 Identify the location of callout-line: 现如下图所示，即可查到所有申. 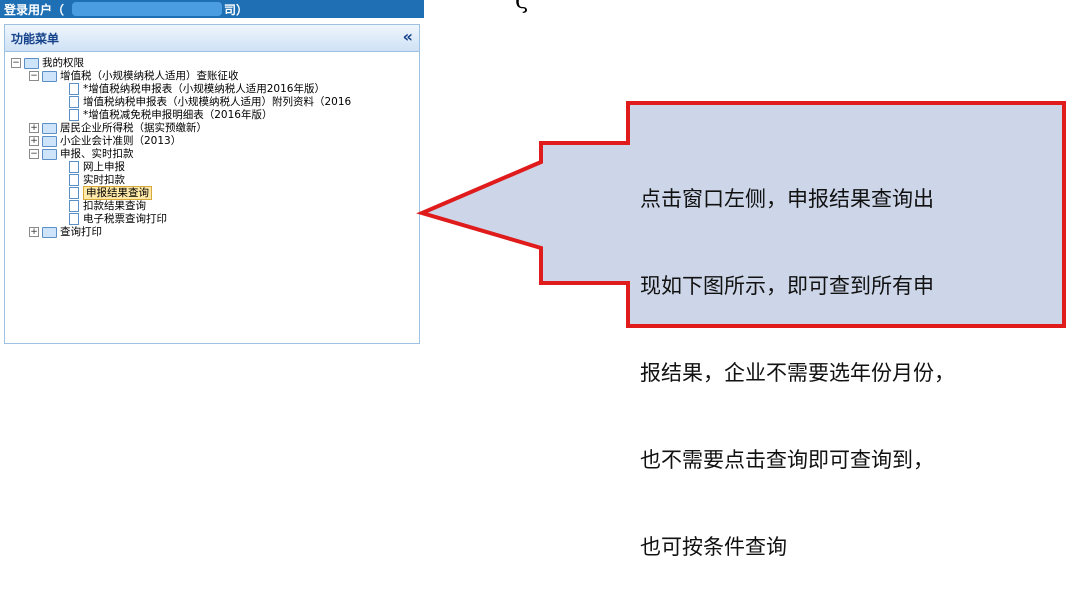
(787, 286).